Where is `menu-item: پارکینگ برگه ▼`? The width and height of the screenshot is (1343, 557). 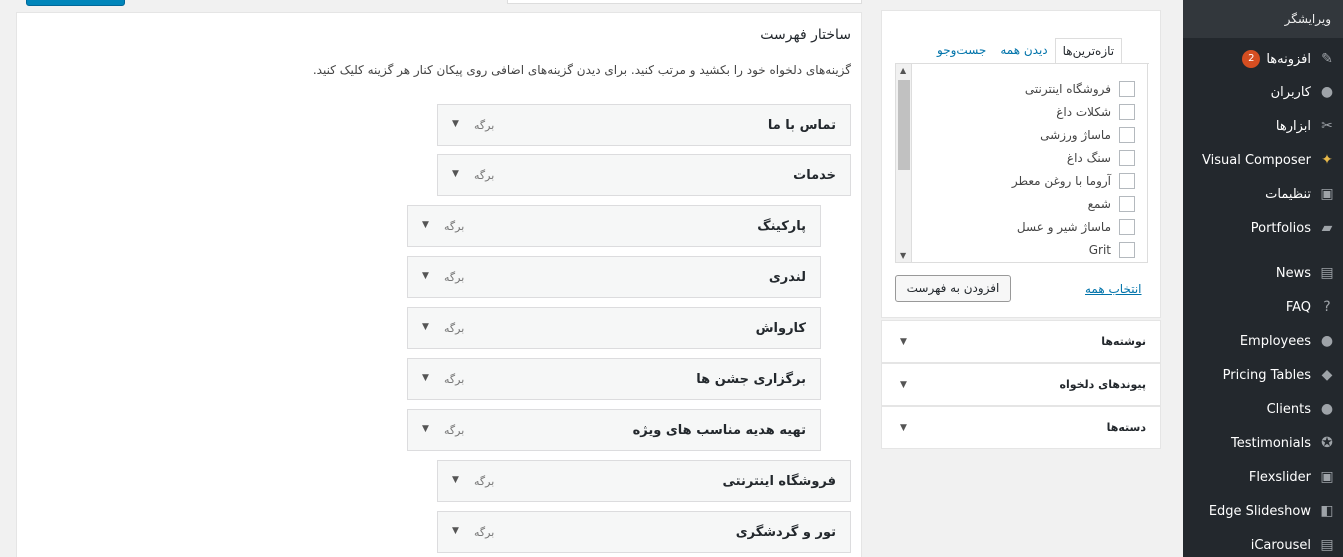
menu-item: پارکینگ برگه ▼ is located at coordinates (614, 226).